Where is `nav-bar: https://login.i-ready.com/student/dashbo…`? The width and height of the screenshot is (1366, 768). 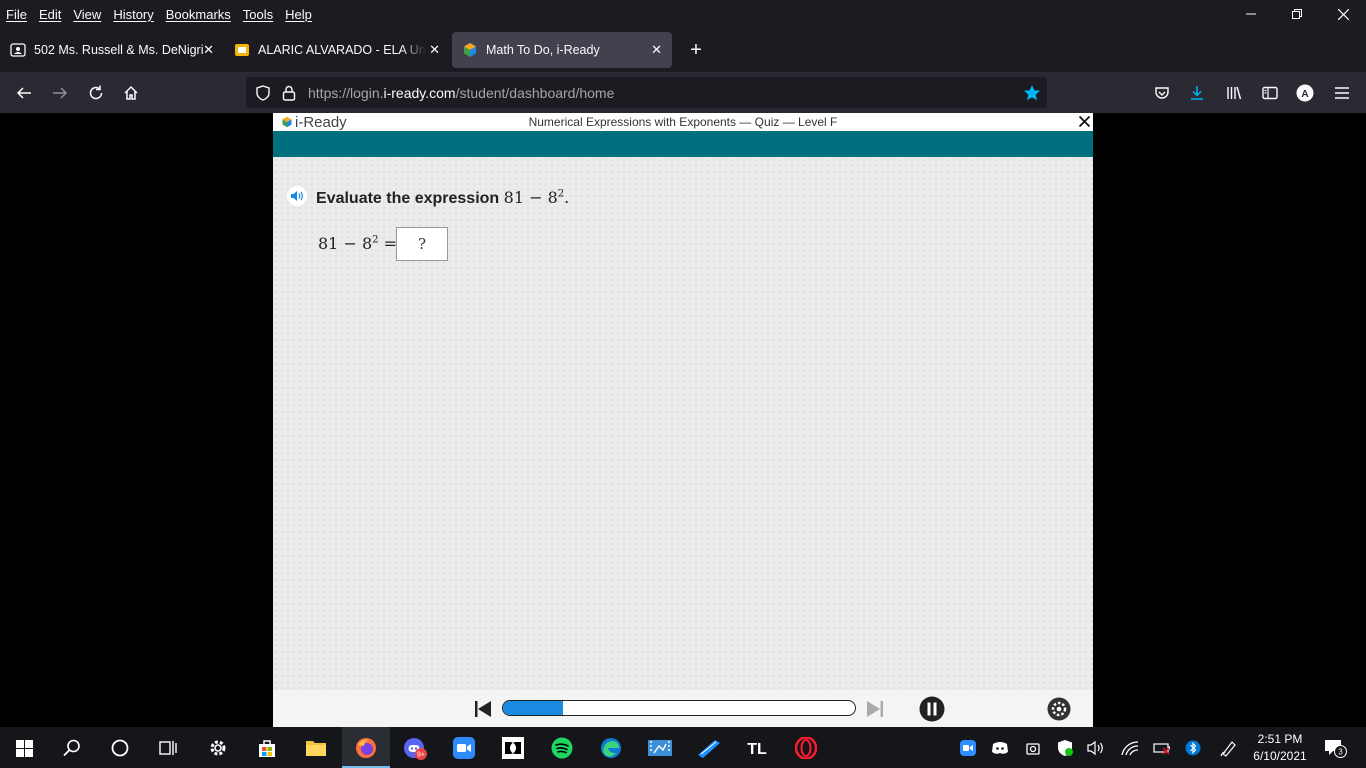 nav-bar: https://login.i-ready.com/student/dashbo… is located at coordinates (683, 92).